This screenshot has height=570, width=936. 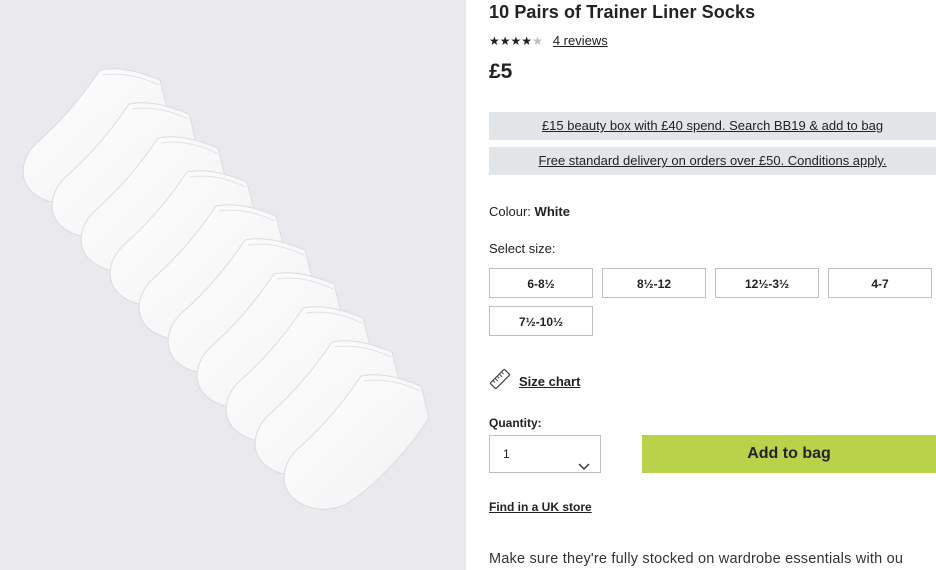 What do you see at coordinates (510, 211) in the screenshot?
I see `colour-label: Colour:` at bounding box center [510, 211].